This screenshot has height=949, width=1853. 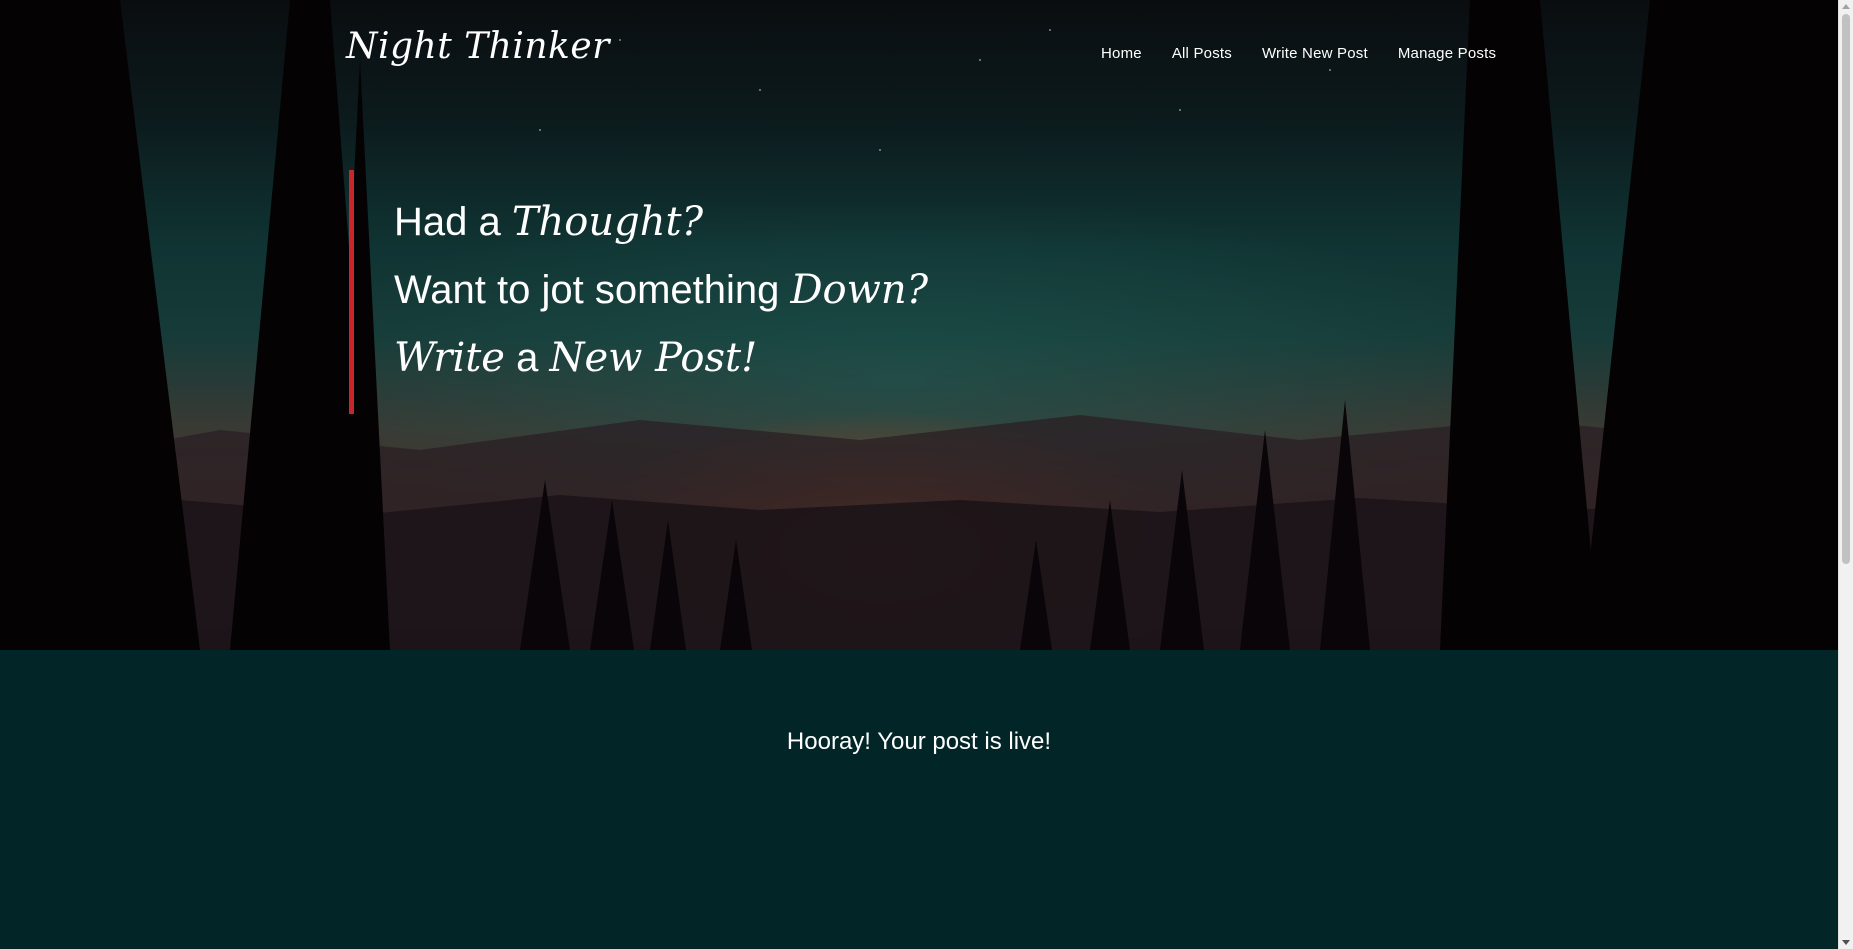 I want to click on hero-line-1-script: Thought?, so click(x=607, y=222).